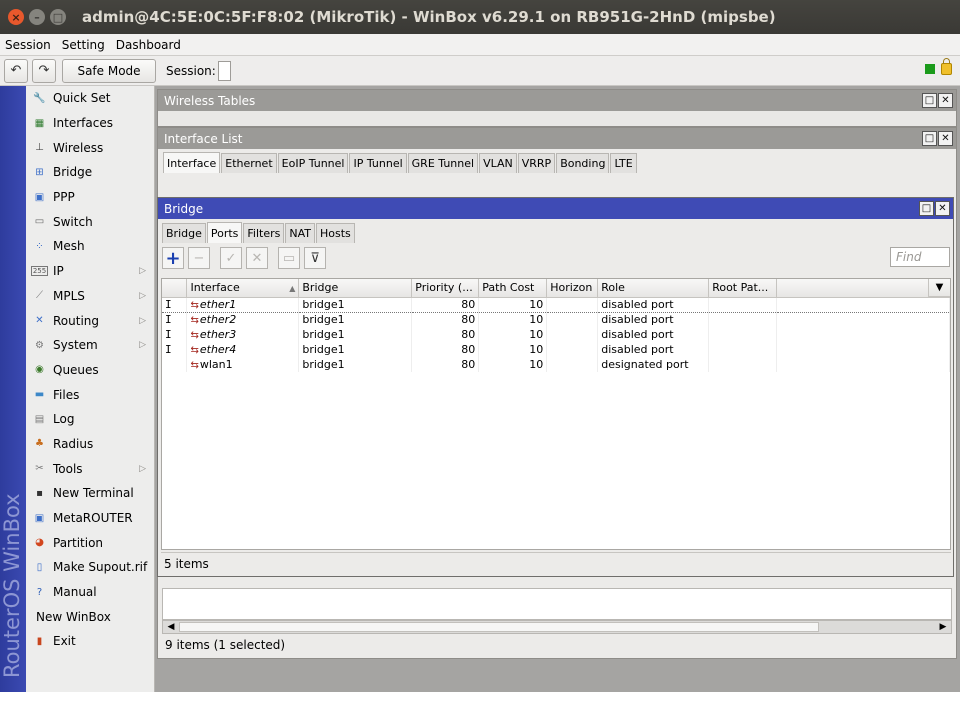  Describe the element at coordinates (90, 172) in the screenshot. I see `sidebar-item-bridge: ⊞ Bridge` at that location.